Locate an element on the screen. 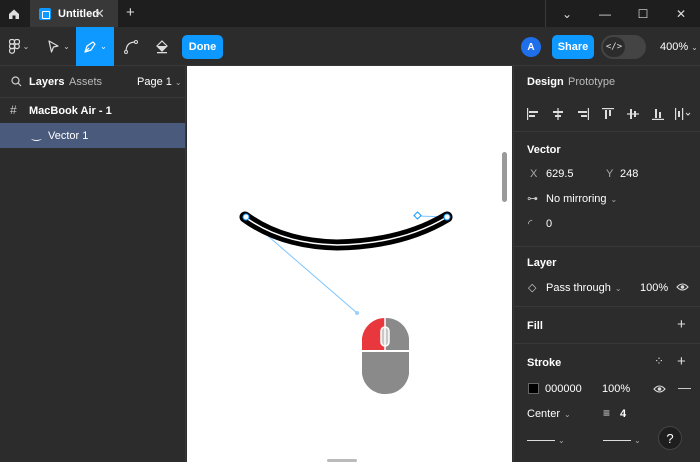 The image size is (700, 462). tab-assets: Assets is located at coordinates (85, 82).